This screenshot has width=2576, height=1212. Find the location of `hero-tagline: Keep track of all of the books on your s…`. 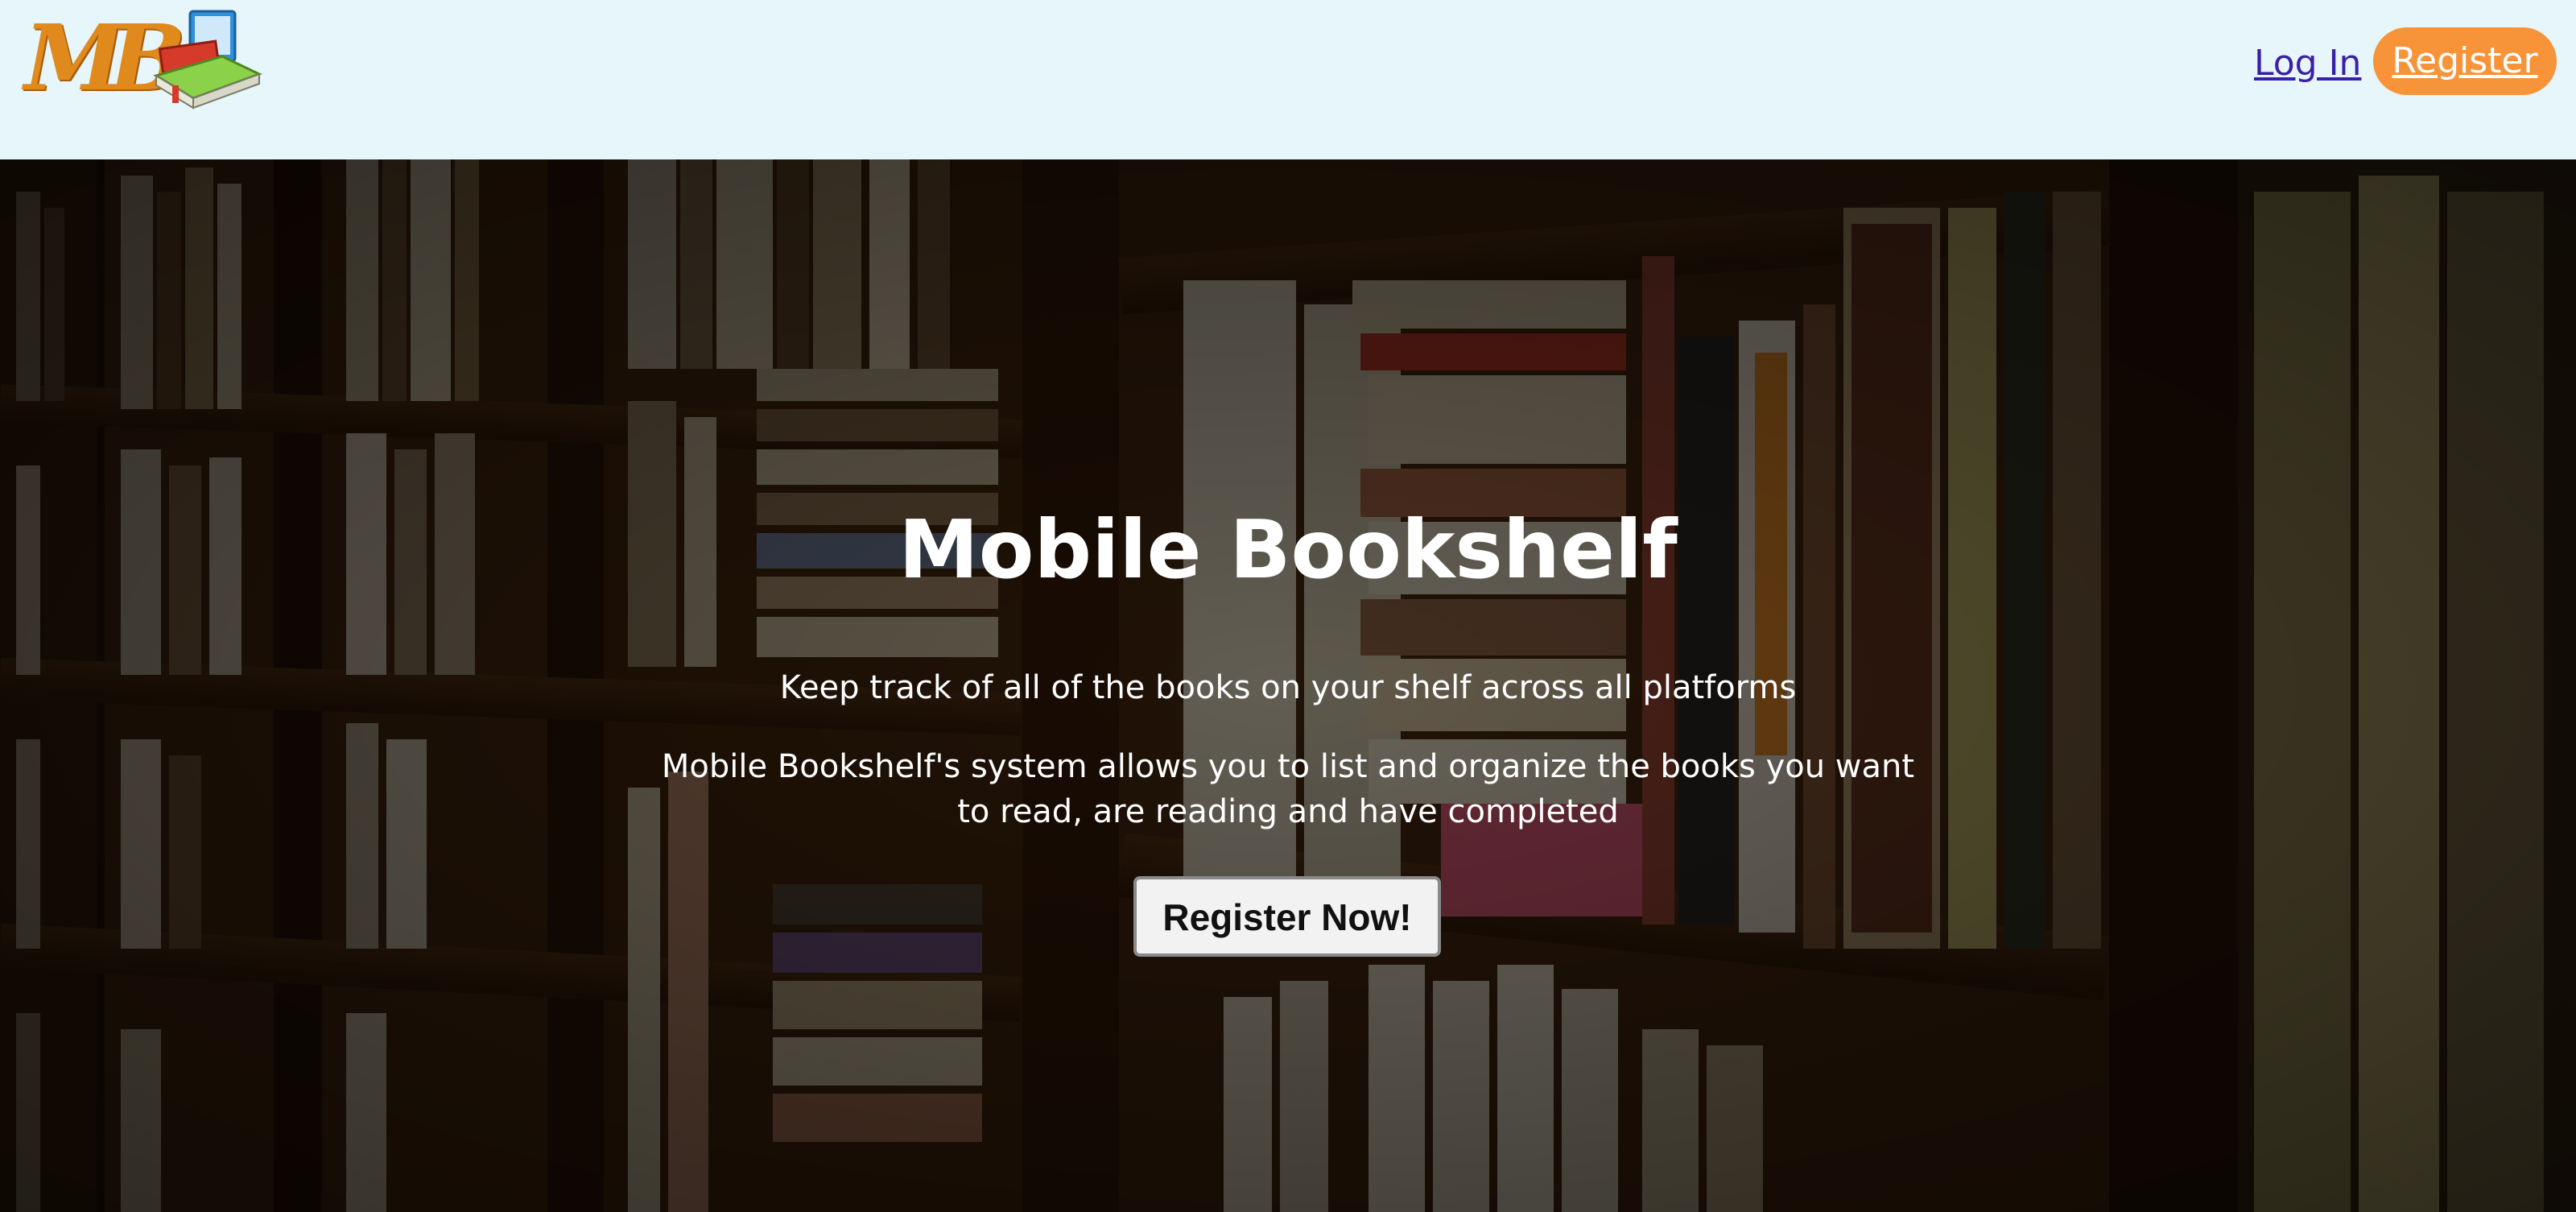

hero-tagline: Keep track of all of the books on your s… is located at coordinates (1288, 687).